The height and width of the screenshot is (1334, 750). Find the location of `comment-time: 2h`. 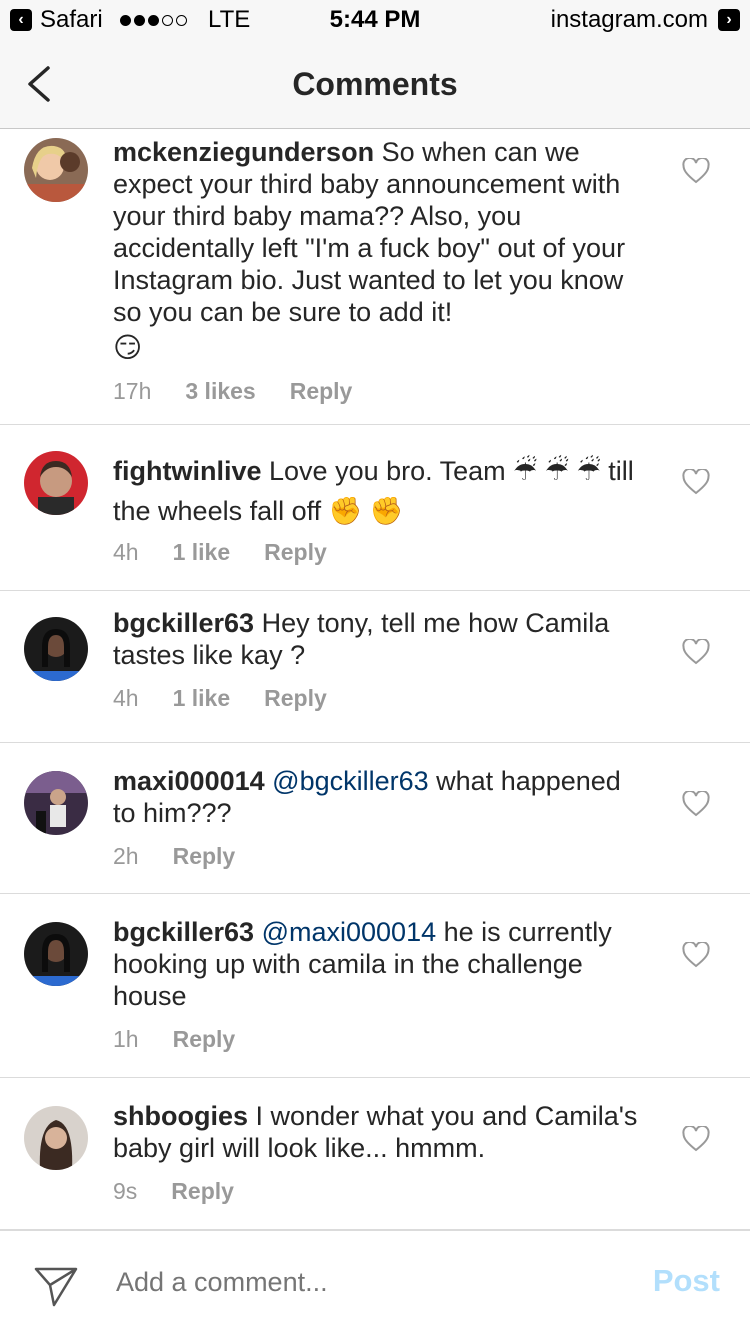

comment-time: 2h is located at coordinates (126, 856).